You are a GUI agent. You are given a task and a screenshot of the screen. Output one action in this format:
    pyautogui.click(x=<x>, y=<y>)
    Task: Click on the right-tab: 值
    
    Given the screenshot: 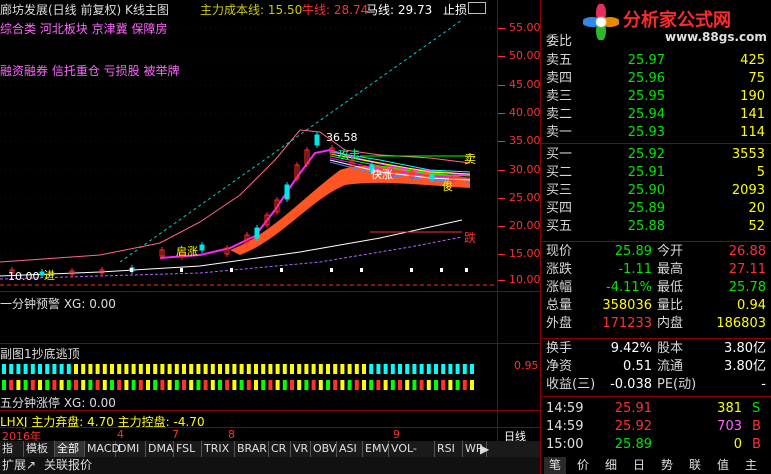 What is the action you would take?
    pyautogui.click(x=723, y=465)
    